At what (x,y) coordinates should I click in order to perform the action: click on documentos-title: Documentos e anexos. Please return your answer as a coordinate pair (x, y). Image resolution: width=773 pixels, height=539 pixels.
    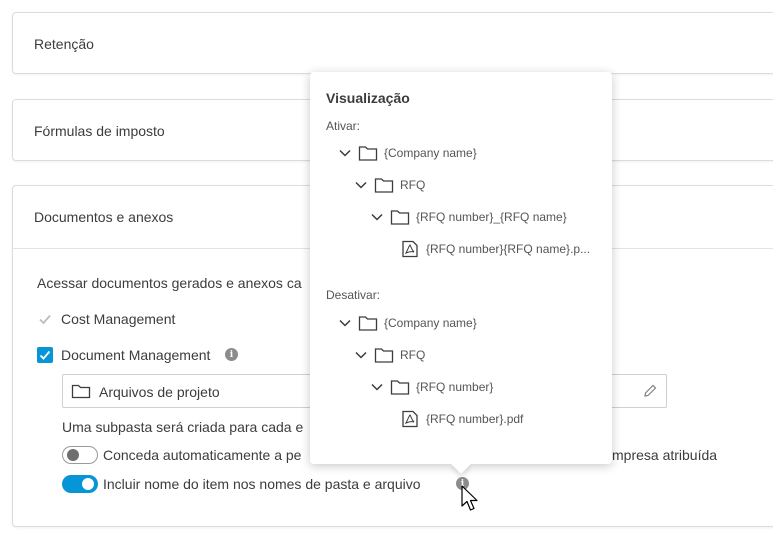
    Looking at the image, I should click on (103, 217).